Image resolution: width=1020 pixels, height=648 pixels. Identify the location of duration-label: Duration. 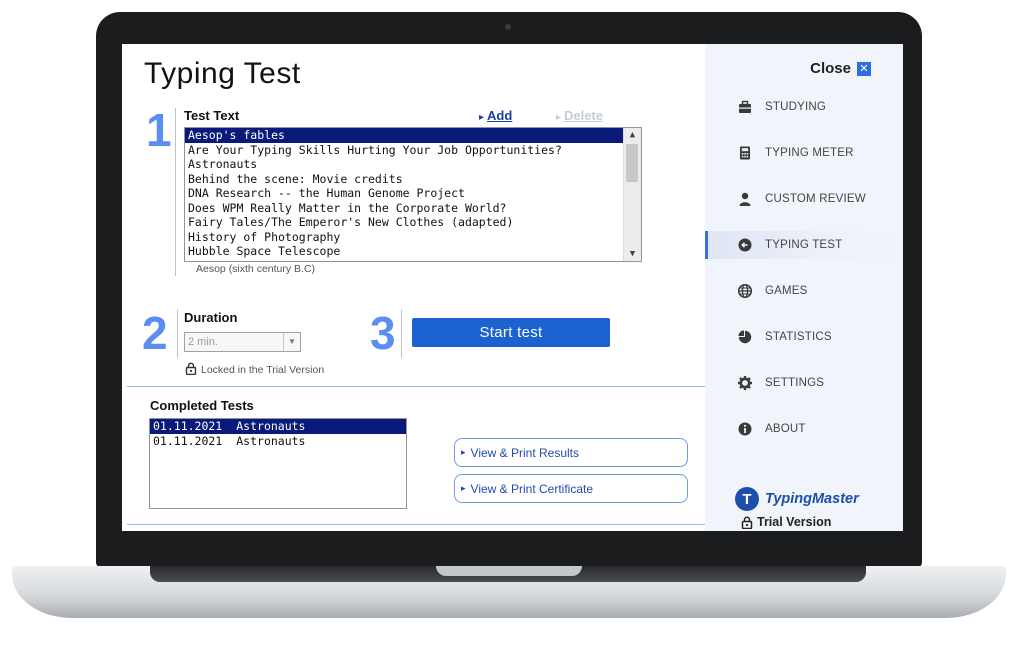
(211, 317).